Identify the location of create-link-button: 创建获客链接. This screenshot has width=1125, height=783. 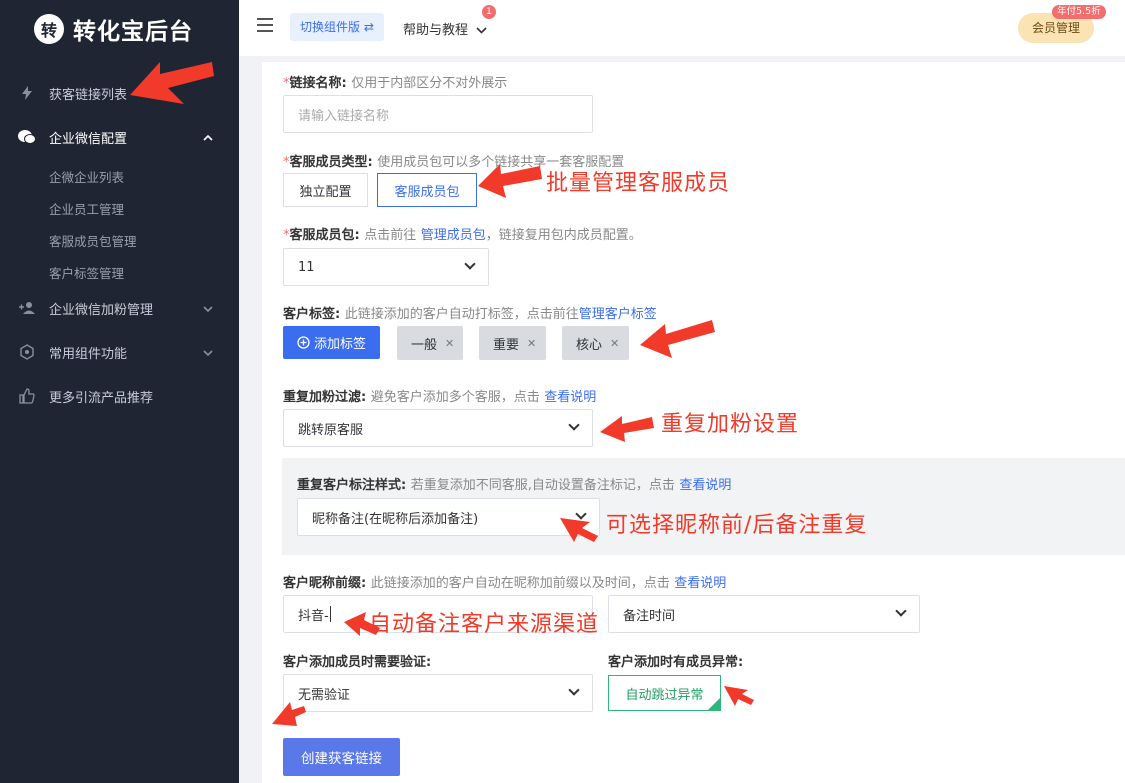
(341, 757).